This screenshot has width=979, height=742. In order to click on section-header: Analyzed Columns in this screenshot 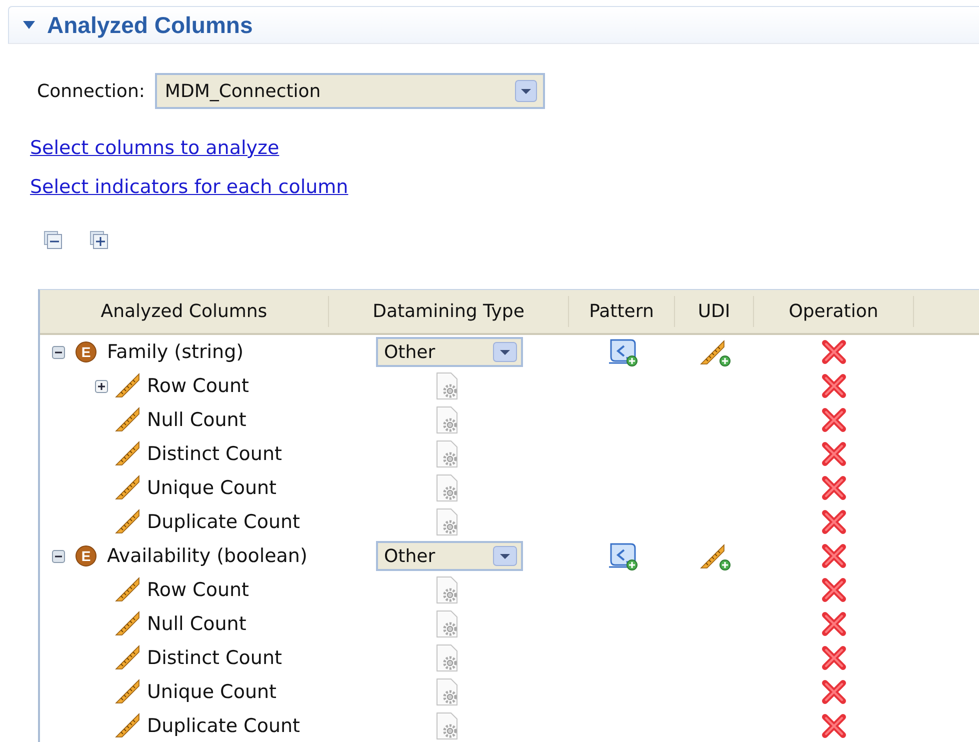, I will do `click(493, 25)`.